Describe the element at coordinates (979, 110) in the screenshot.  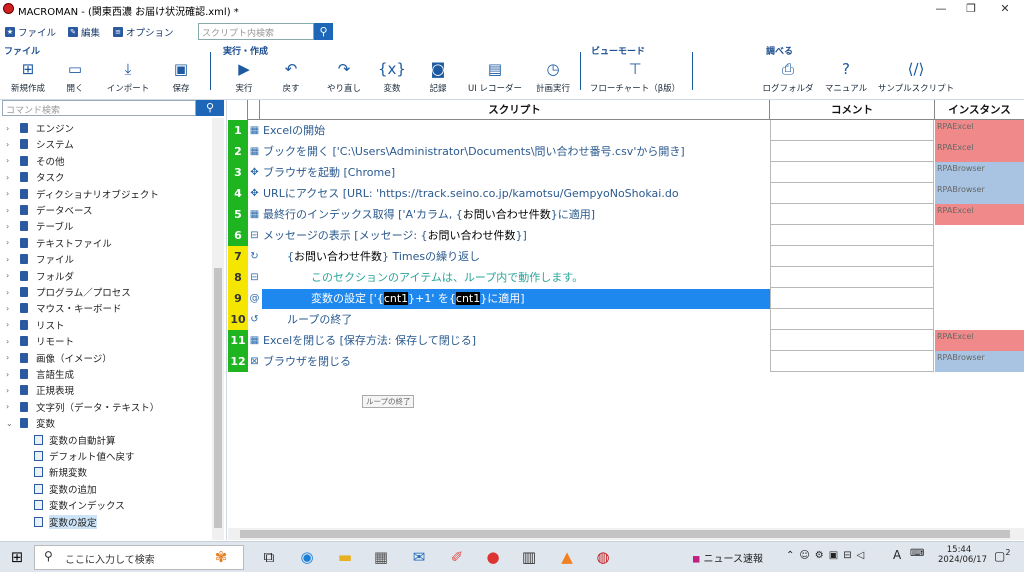
I see `header-instance: インスタンス` at that location.